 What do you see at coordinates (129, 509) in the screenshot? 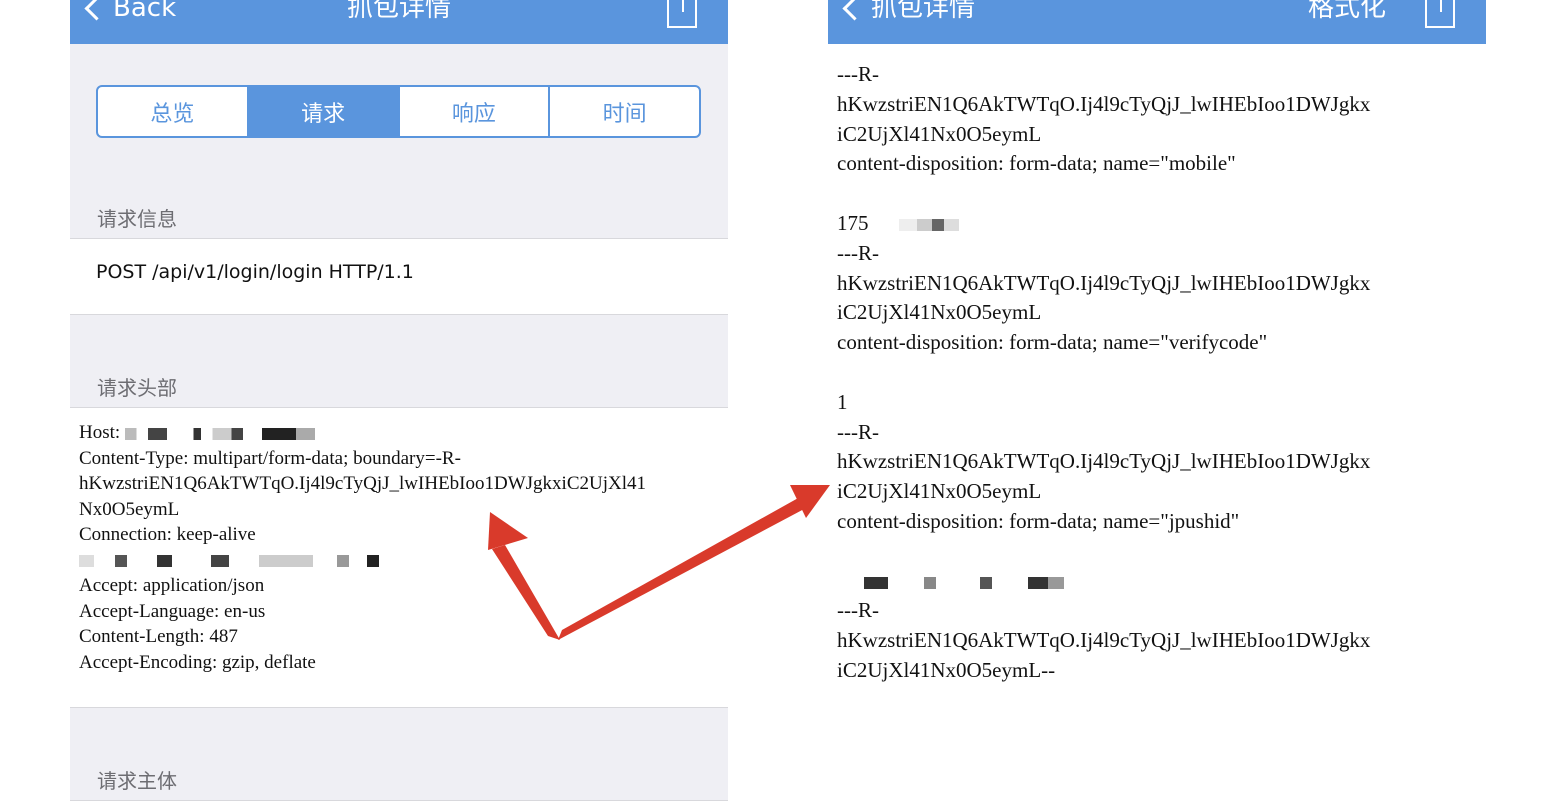
I see `header-boundary-end: Nx0O5eymL` at bounding box center [129, 509].